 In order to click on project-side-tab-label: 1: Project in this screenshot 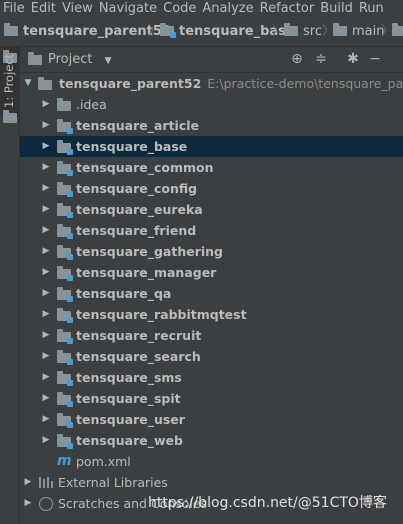, I will do `click(9, 81)`.